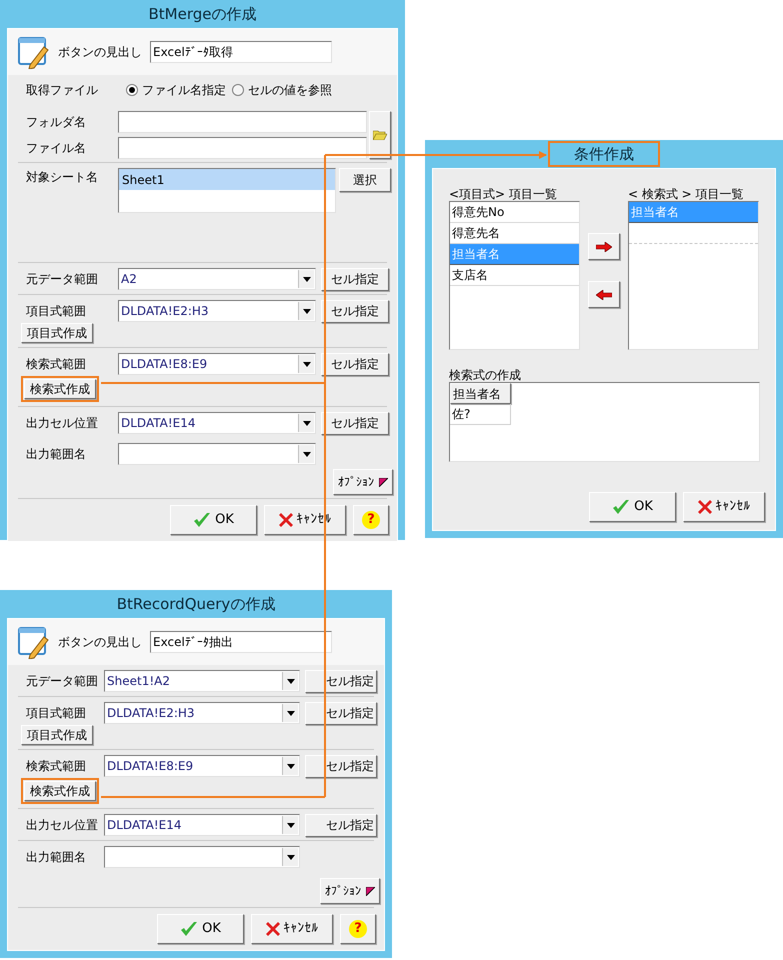  What do you see at coordinates (514, 212) in the screenshot?
I see `list-item: 得意先No` at bounding box center [514, 212].